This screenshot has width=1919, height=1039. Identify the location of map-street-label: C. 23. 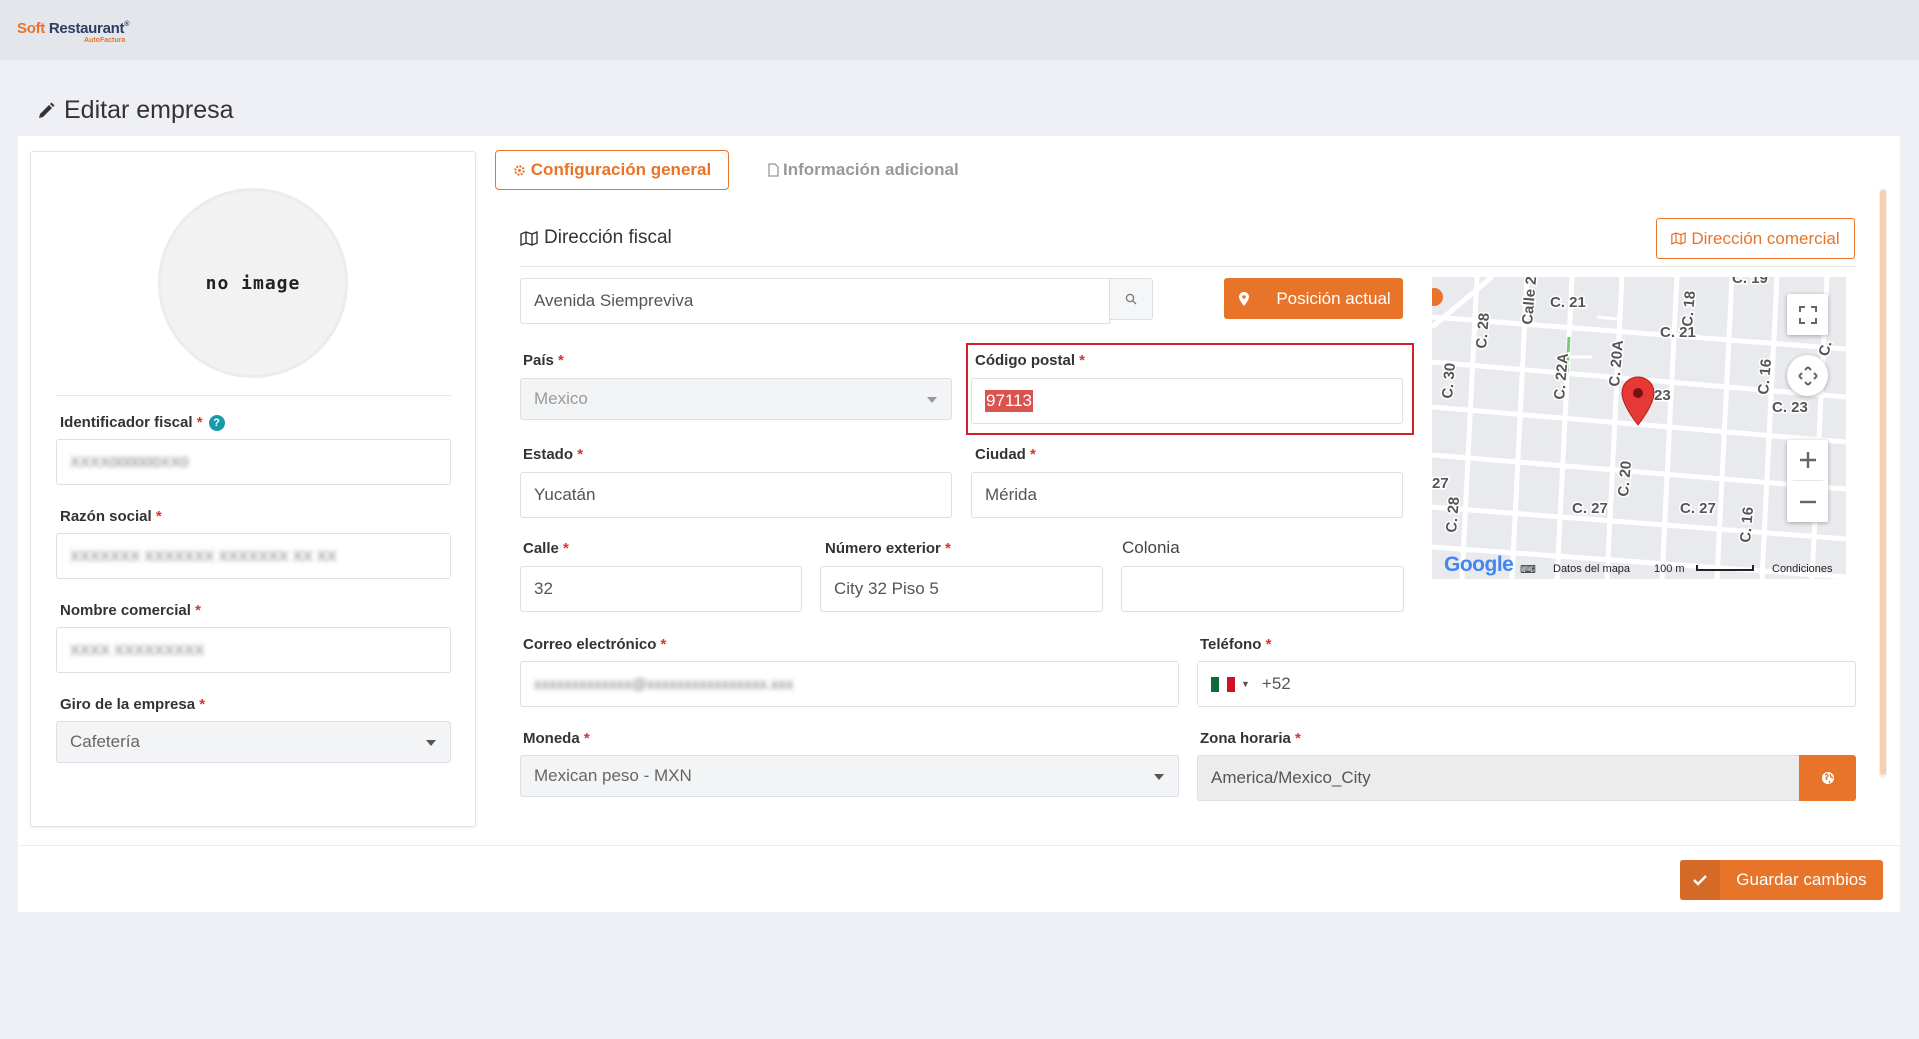
(1790, 407).